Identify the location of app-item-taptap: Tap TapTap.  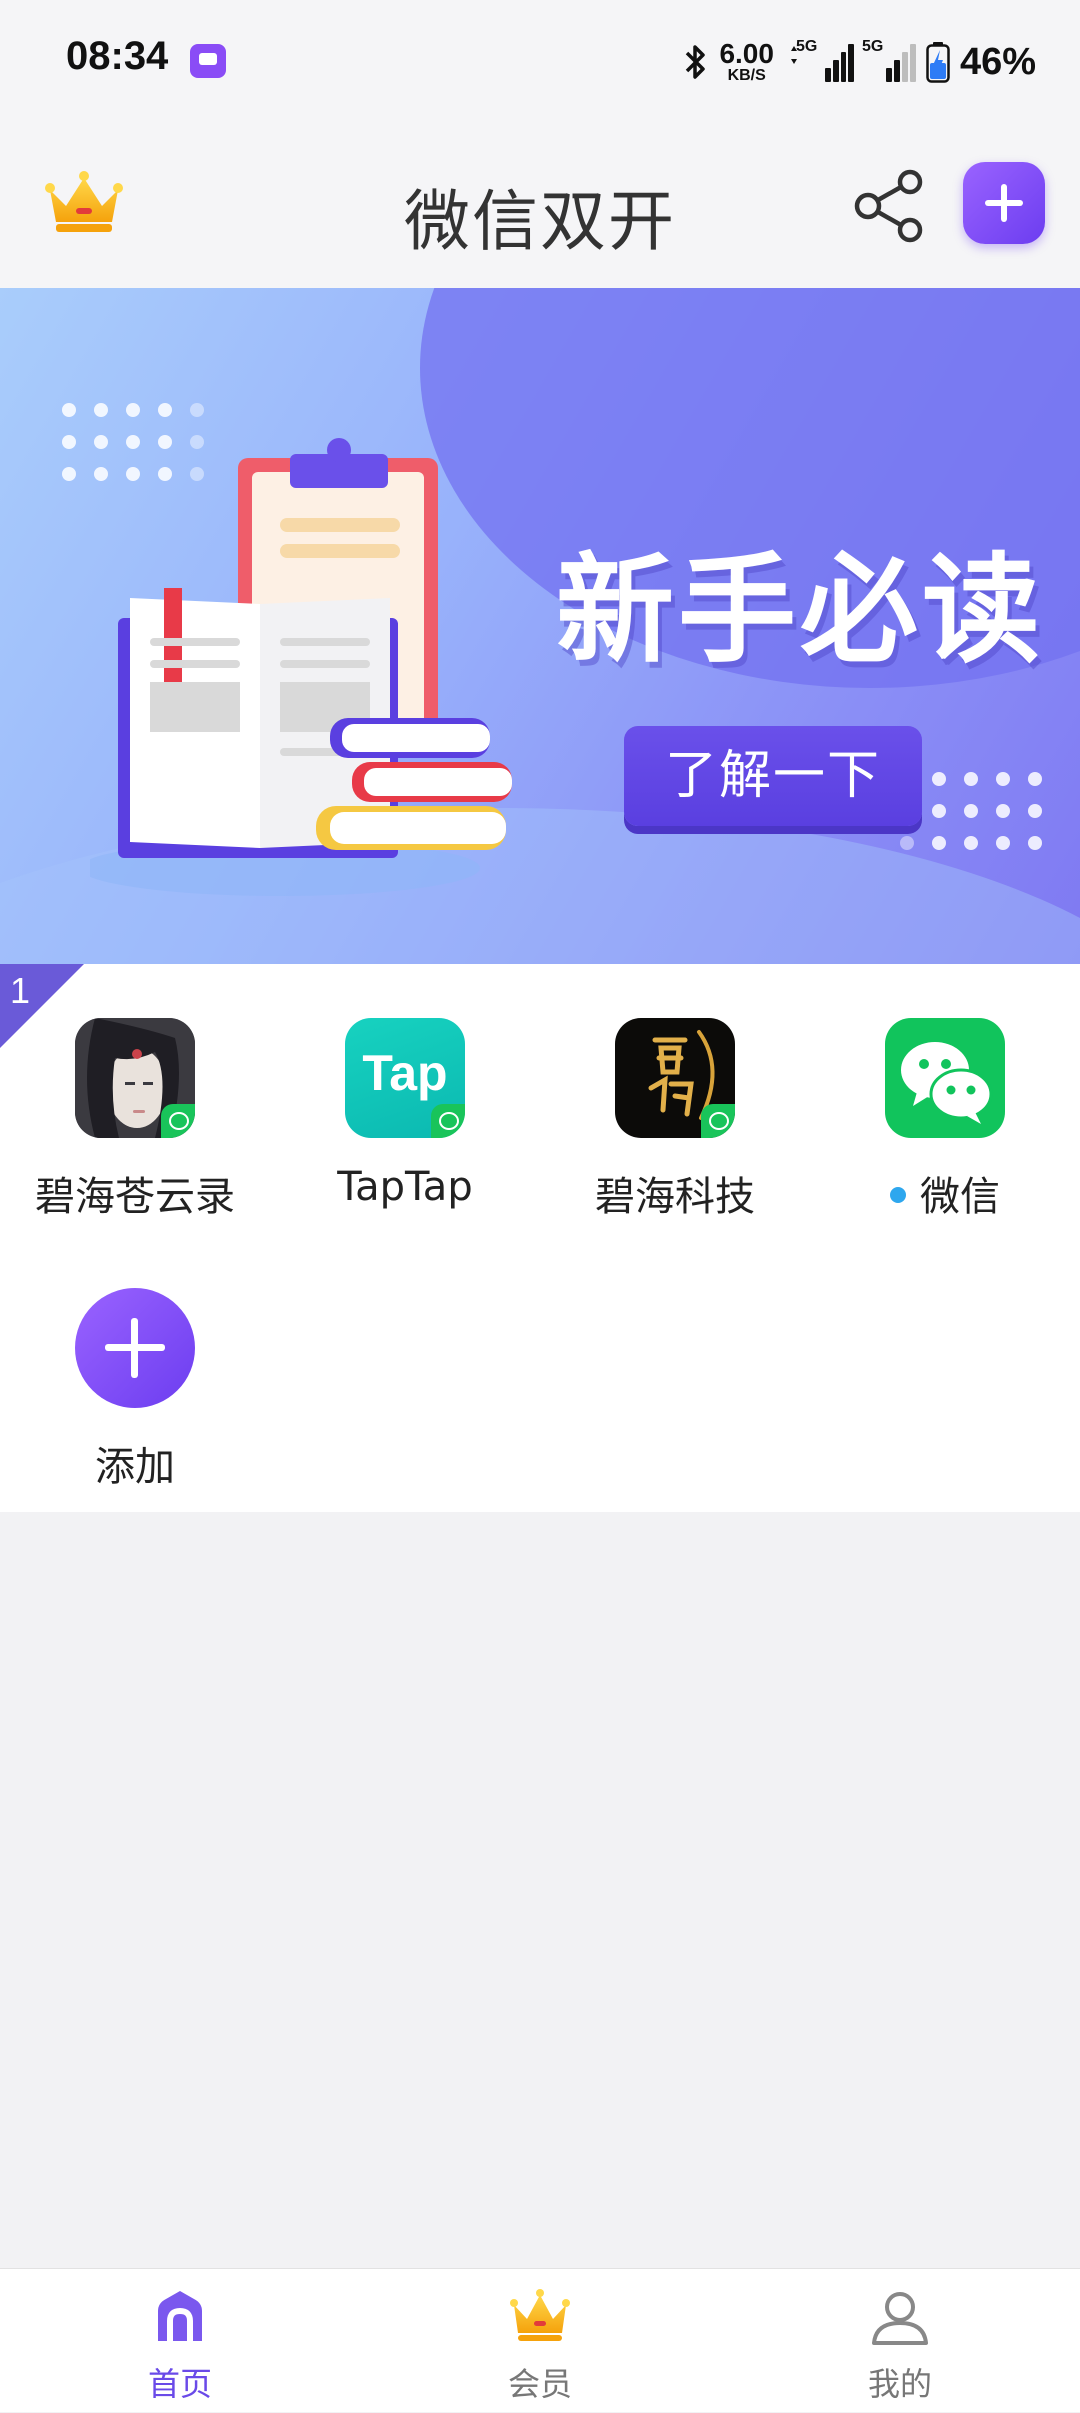
(405, 1114).